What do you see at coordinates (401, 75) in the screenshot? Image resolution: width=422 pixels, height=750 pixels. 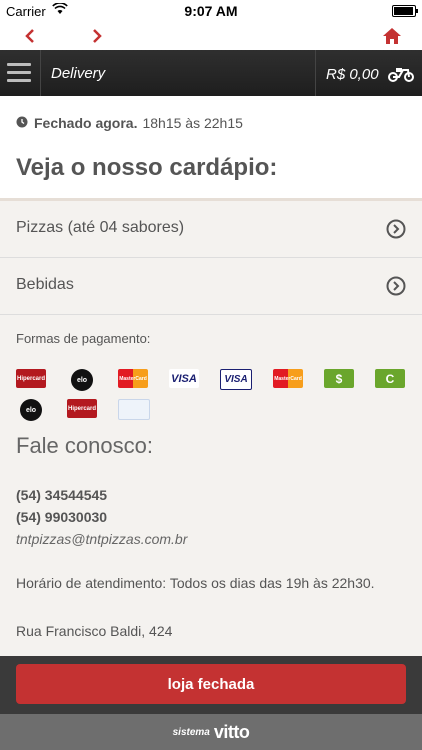 I see `scooter-icon` at bounding box center [401, 75].